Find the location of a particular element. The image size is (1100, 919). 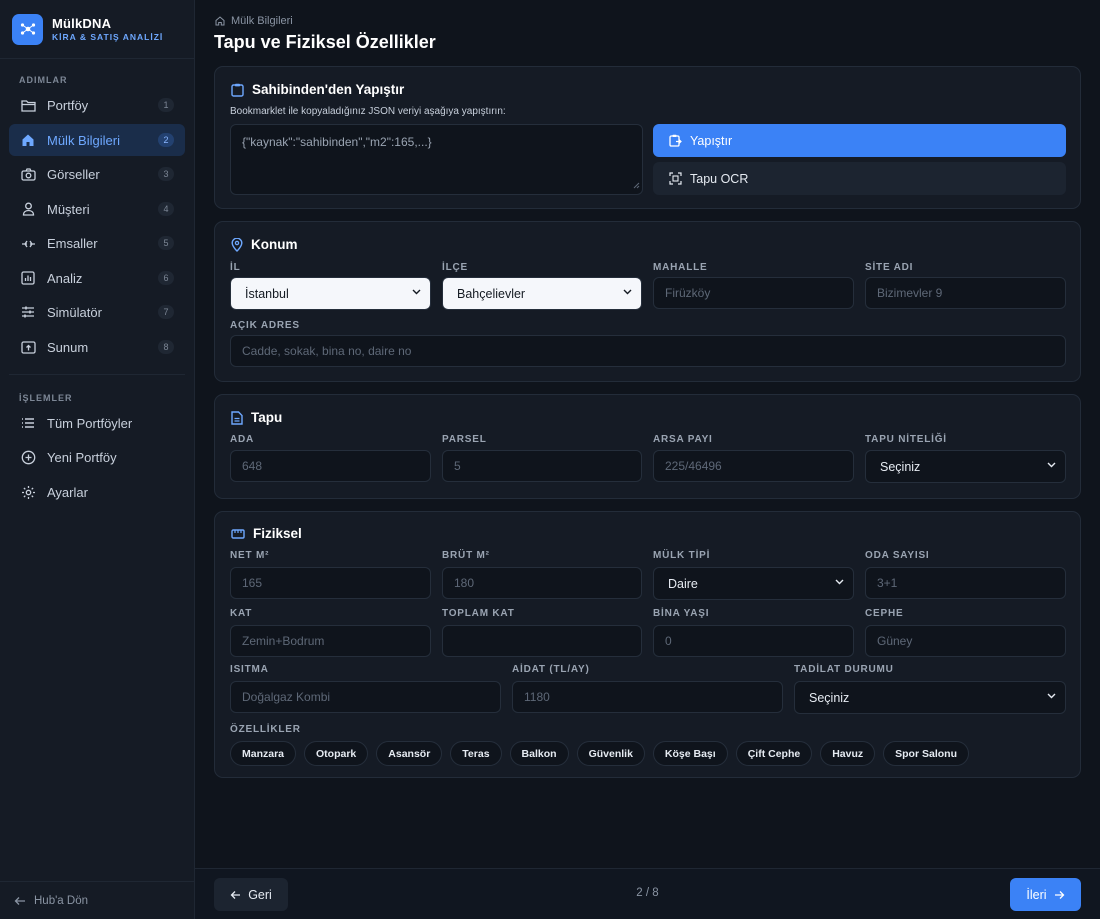

aidat-input: 1180 is located at coordinates (647, 697).